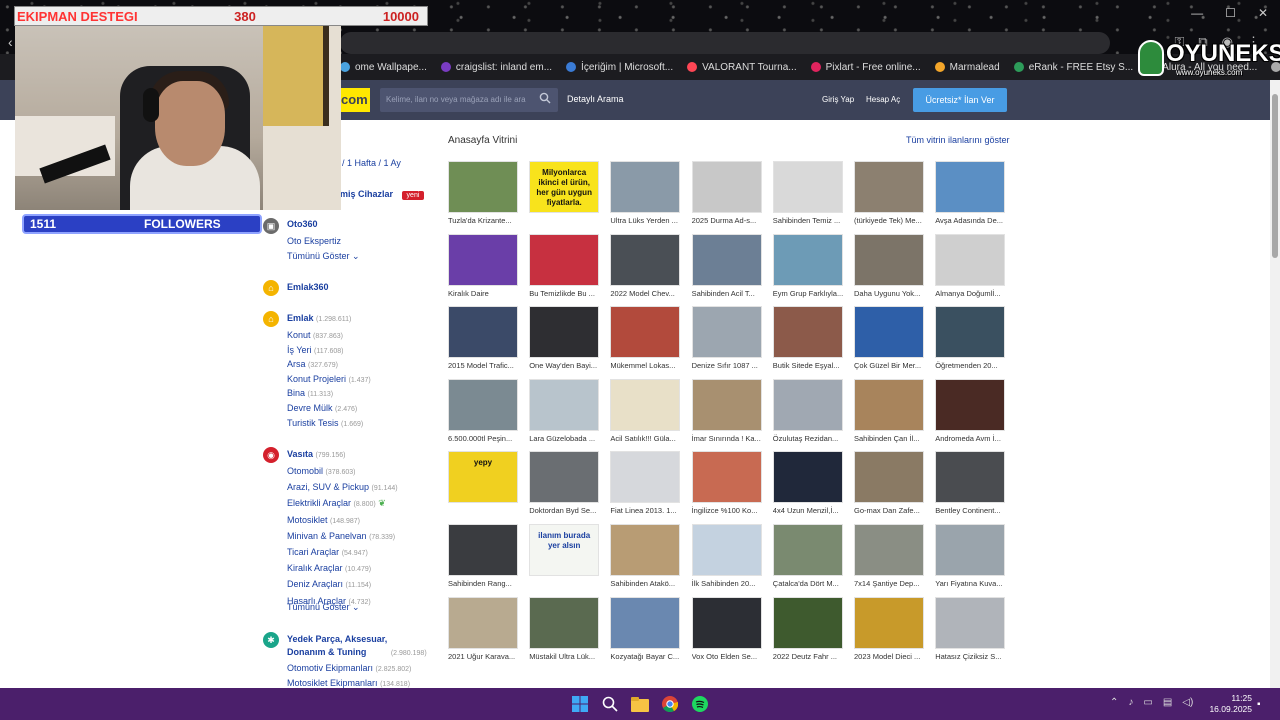  What do you see at coordinates (355, 100) in the screenshot?
I see `site-logo: com` at bounding box center [355, 100].